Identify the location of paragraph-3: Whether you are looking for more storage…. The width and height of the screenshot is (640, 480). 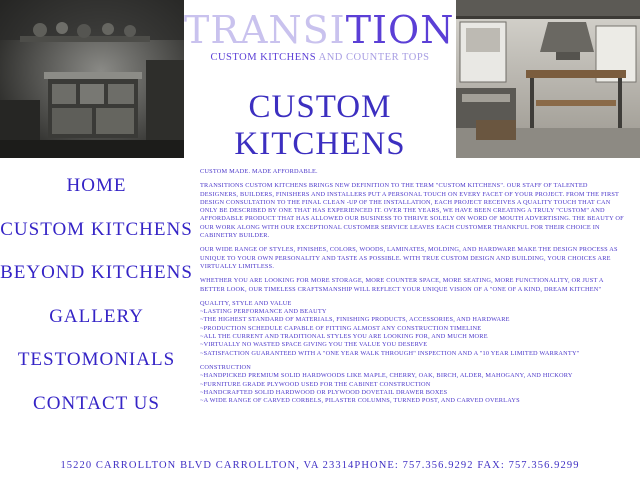
(402, 285).